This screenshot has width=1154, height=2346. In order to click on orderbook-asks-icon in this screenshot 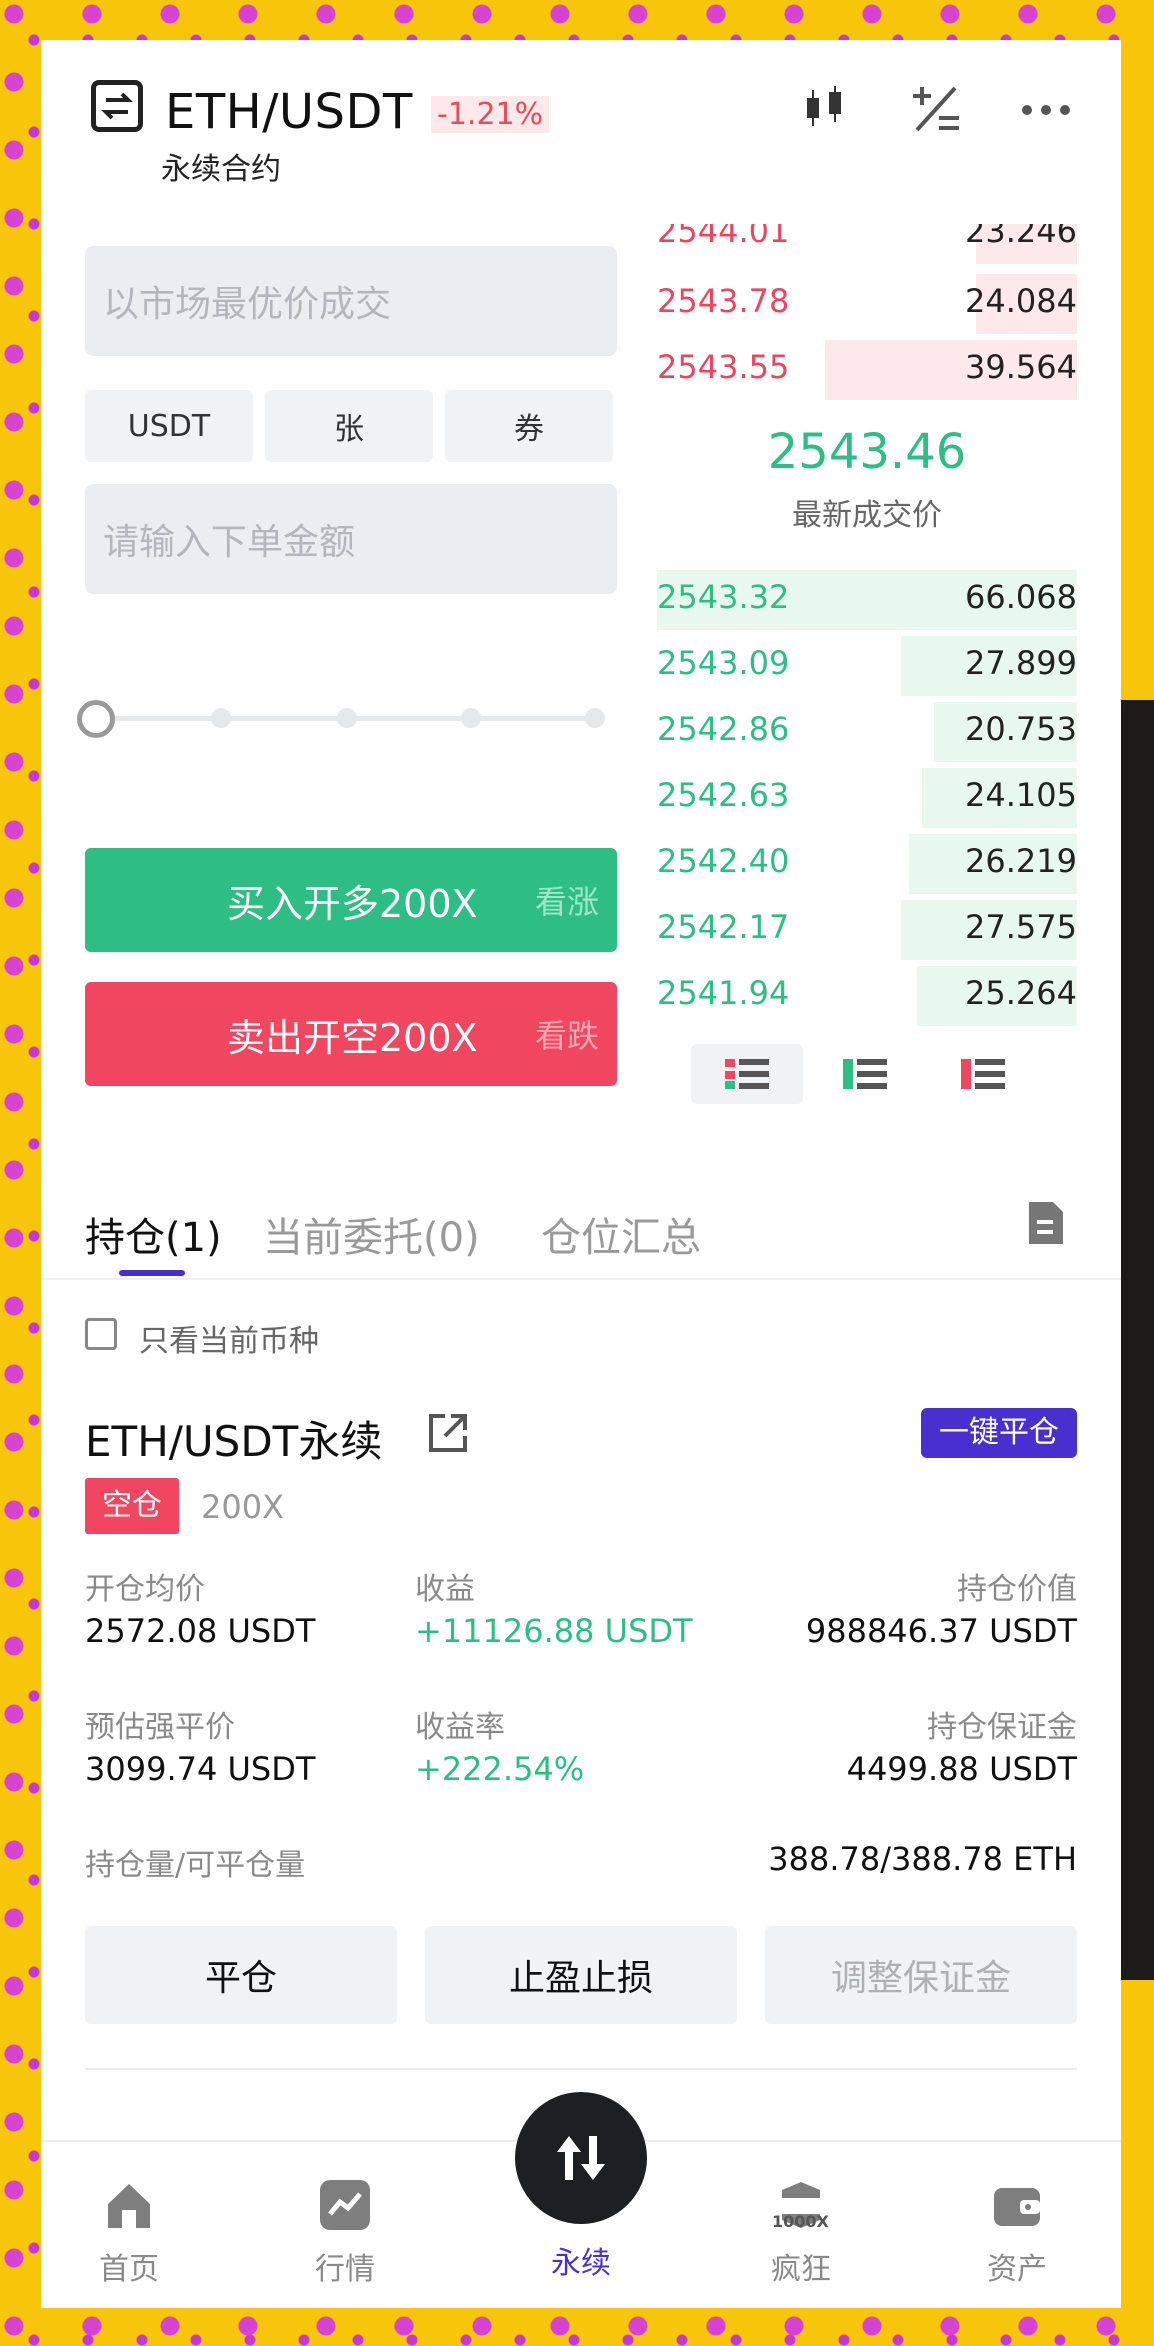, I will do `click(983, 1074)`.